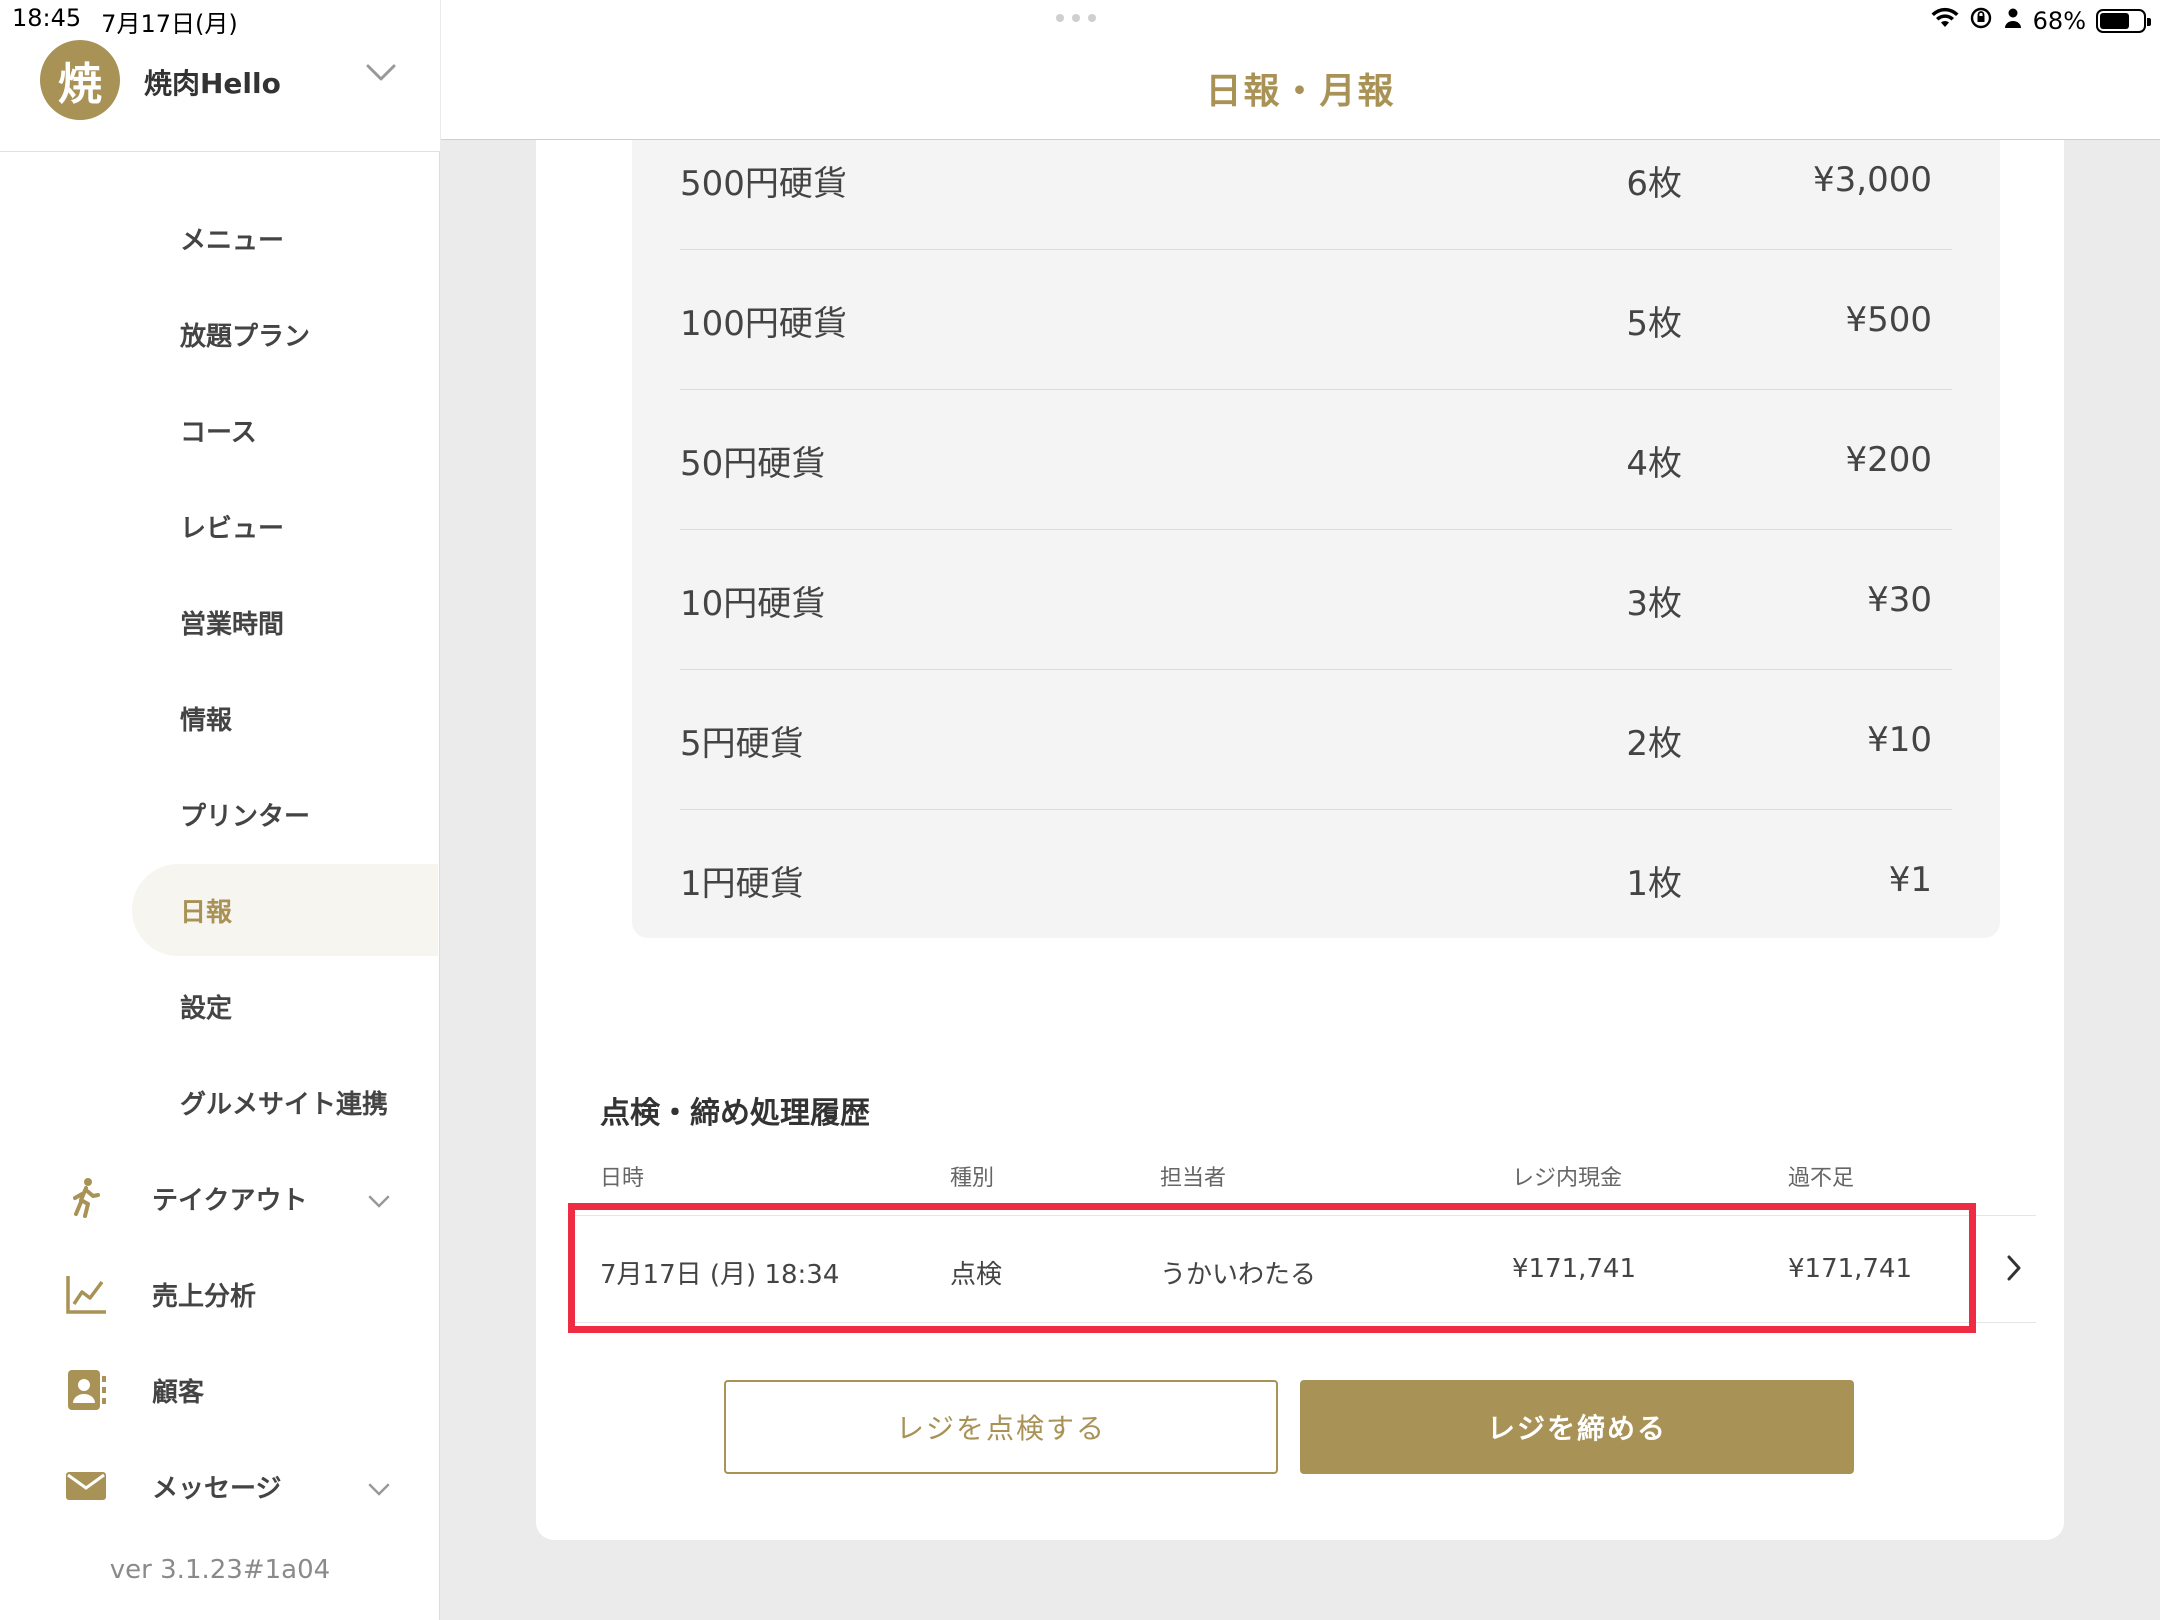 This screenshot has height=1620, width=2160. Describe the element at coordinates (86, 1486) in the screenshot. I see `envelope-icon` at that location.